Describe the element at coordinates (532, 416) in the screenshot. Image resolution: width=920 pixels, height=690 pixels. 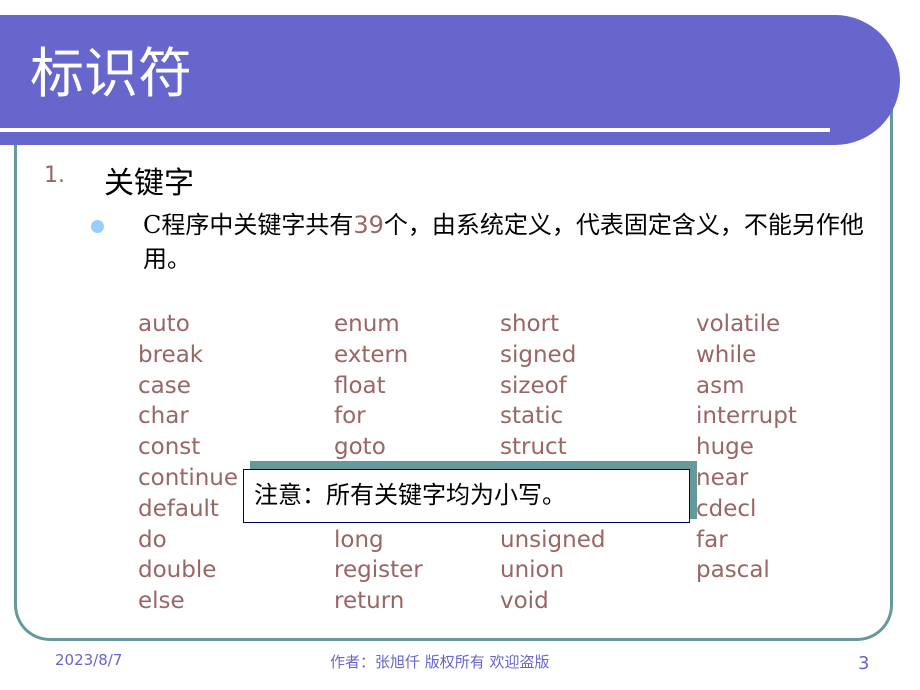
I see `keyword-item: static` at that location.